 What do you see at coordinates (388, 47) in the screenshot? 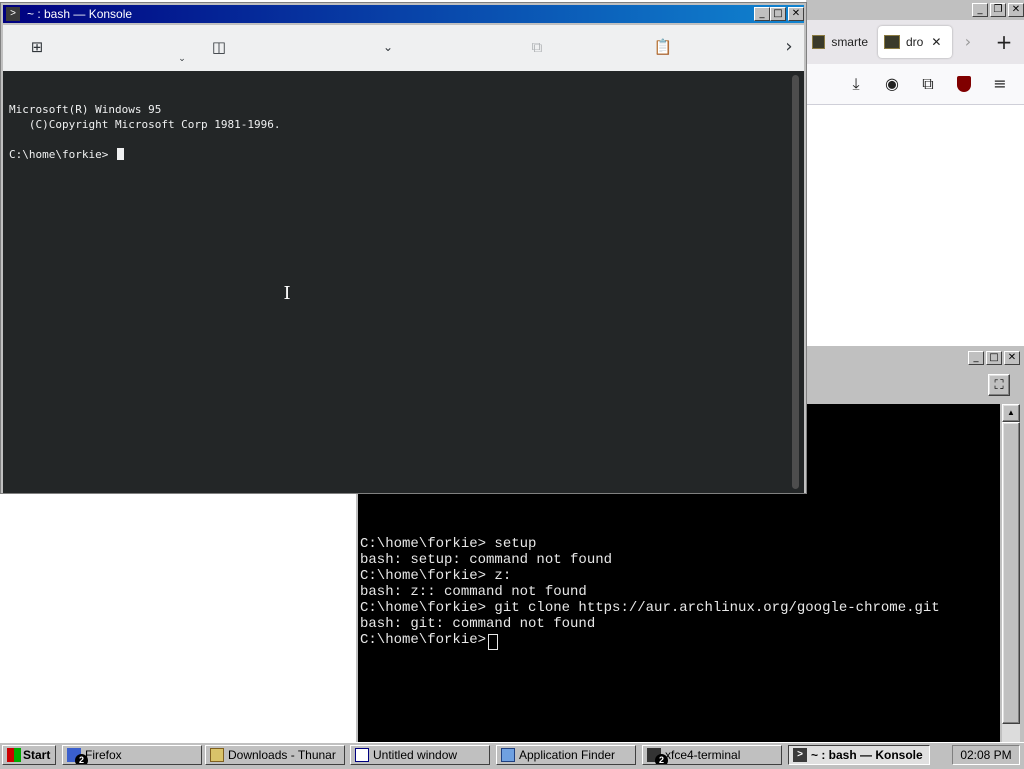
I see `chevron-down-icon: ⌄` at bounding box center [388, 47].